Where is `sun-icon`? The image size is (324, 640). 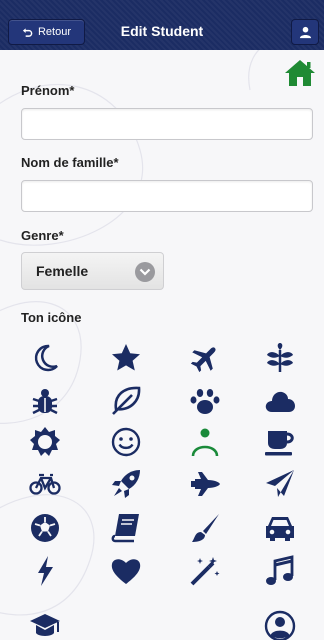
sun-icon is located at coordinates (45, 441).